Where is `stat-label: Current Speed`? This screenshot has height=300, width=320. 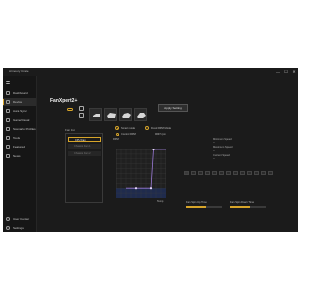 stat-label: Current Speed is located at coordinates (221, 155).